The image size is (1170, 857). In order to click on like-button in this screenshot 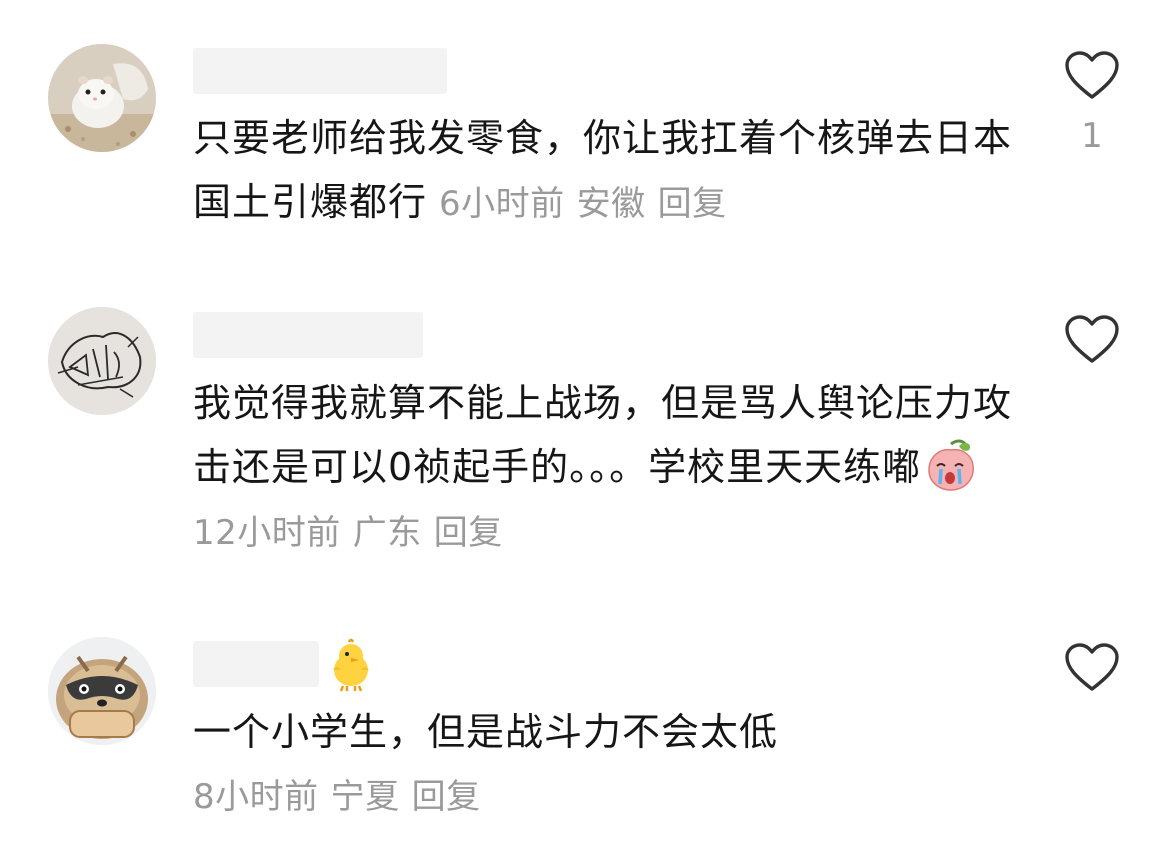, I will do `click(1092, 670)`.